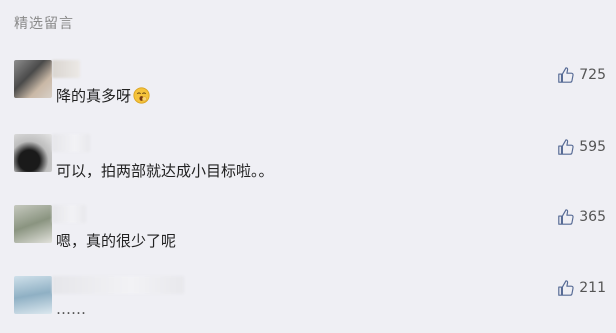 This screenshot has width=616, height=333. Describe the element at coordinates (44, 24) in the screenshot. I see `section-title: 精选留言` at that location.